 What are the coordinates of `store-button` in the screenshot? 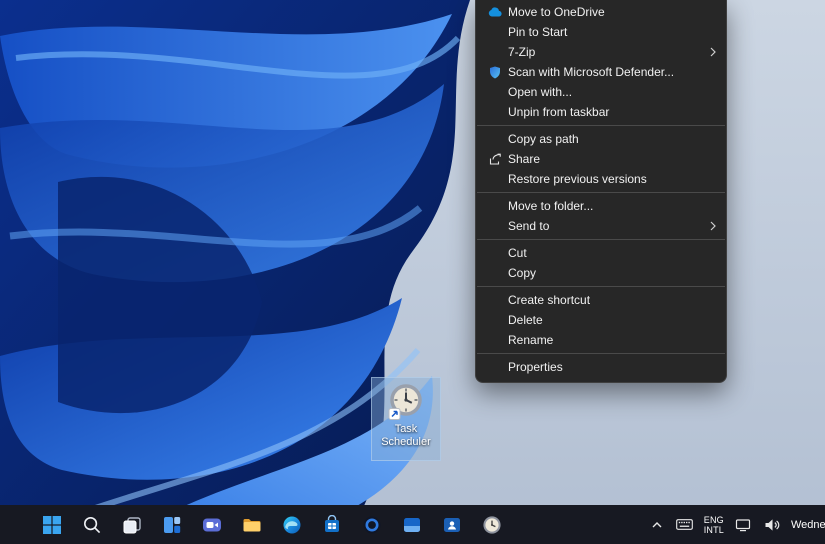 It's located at (332, 525).